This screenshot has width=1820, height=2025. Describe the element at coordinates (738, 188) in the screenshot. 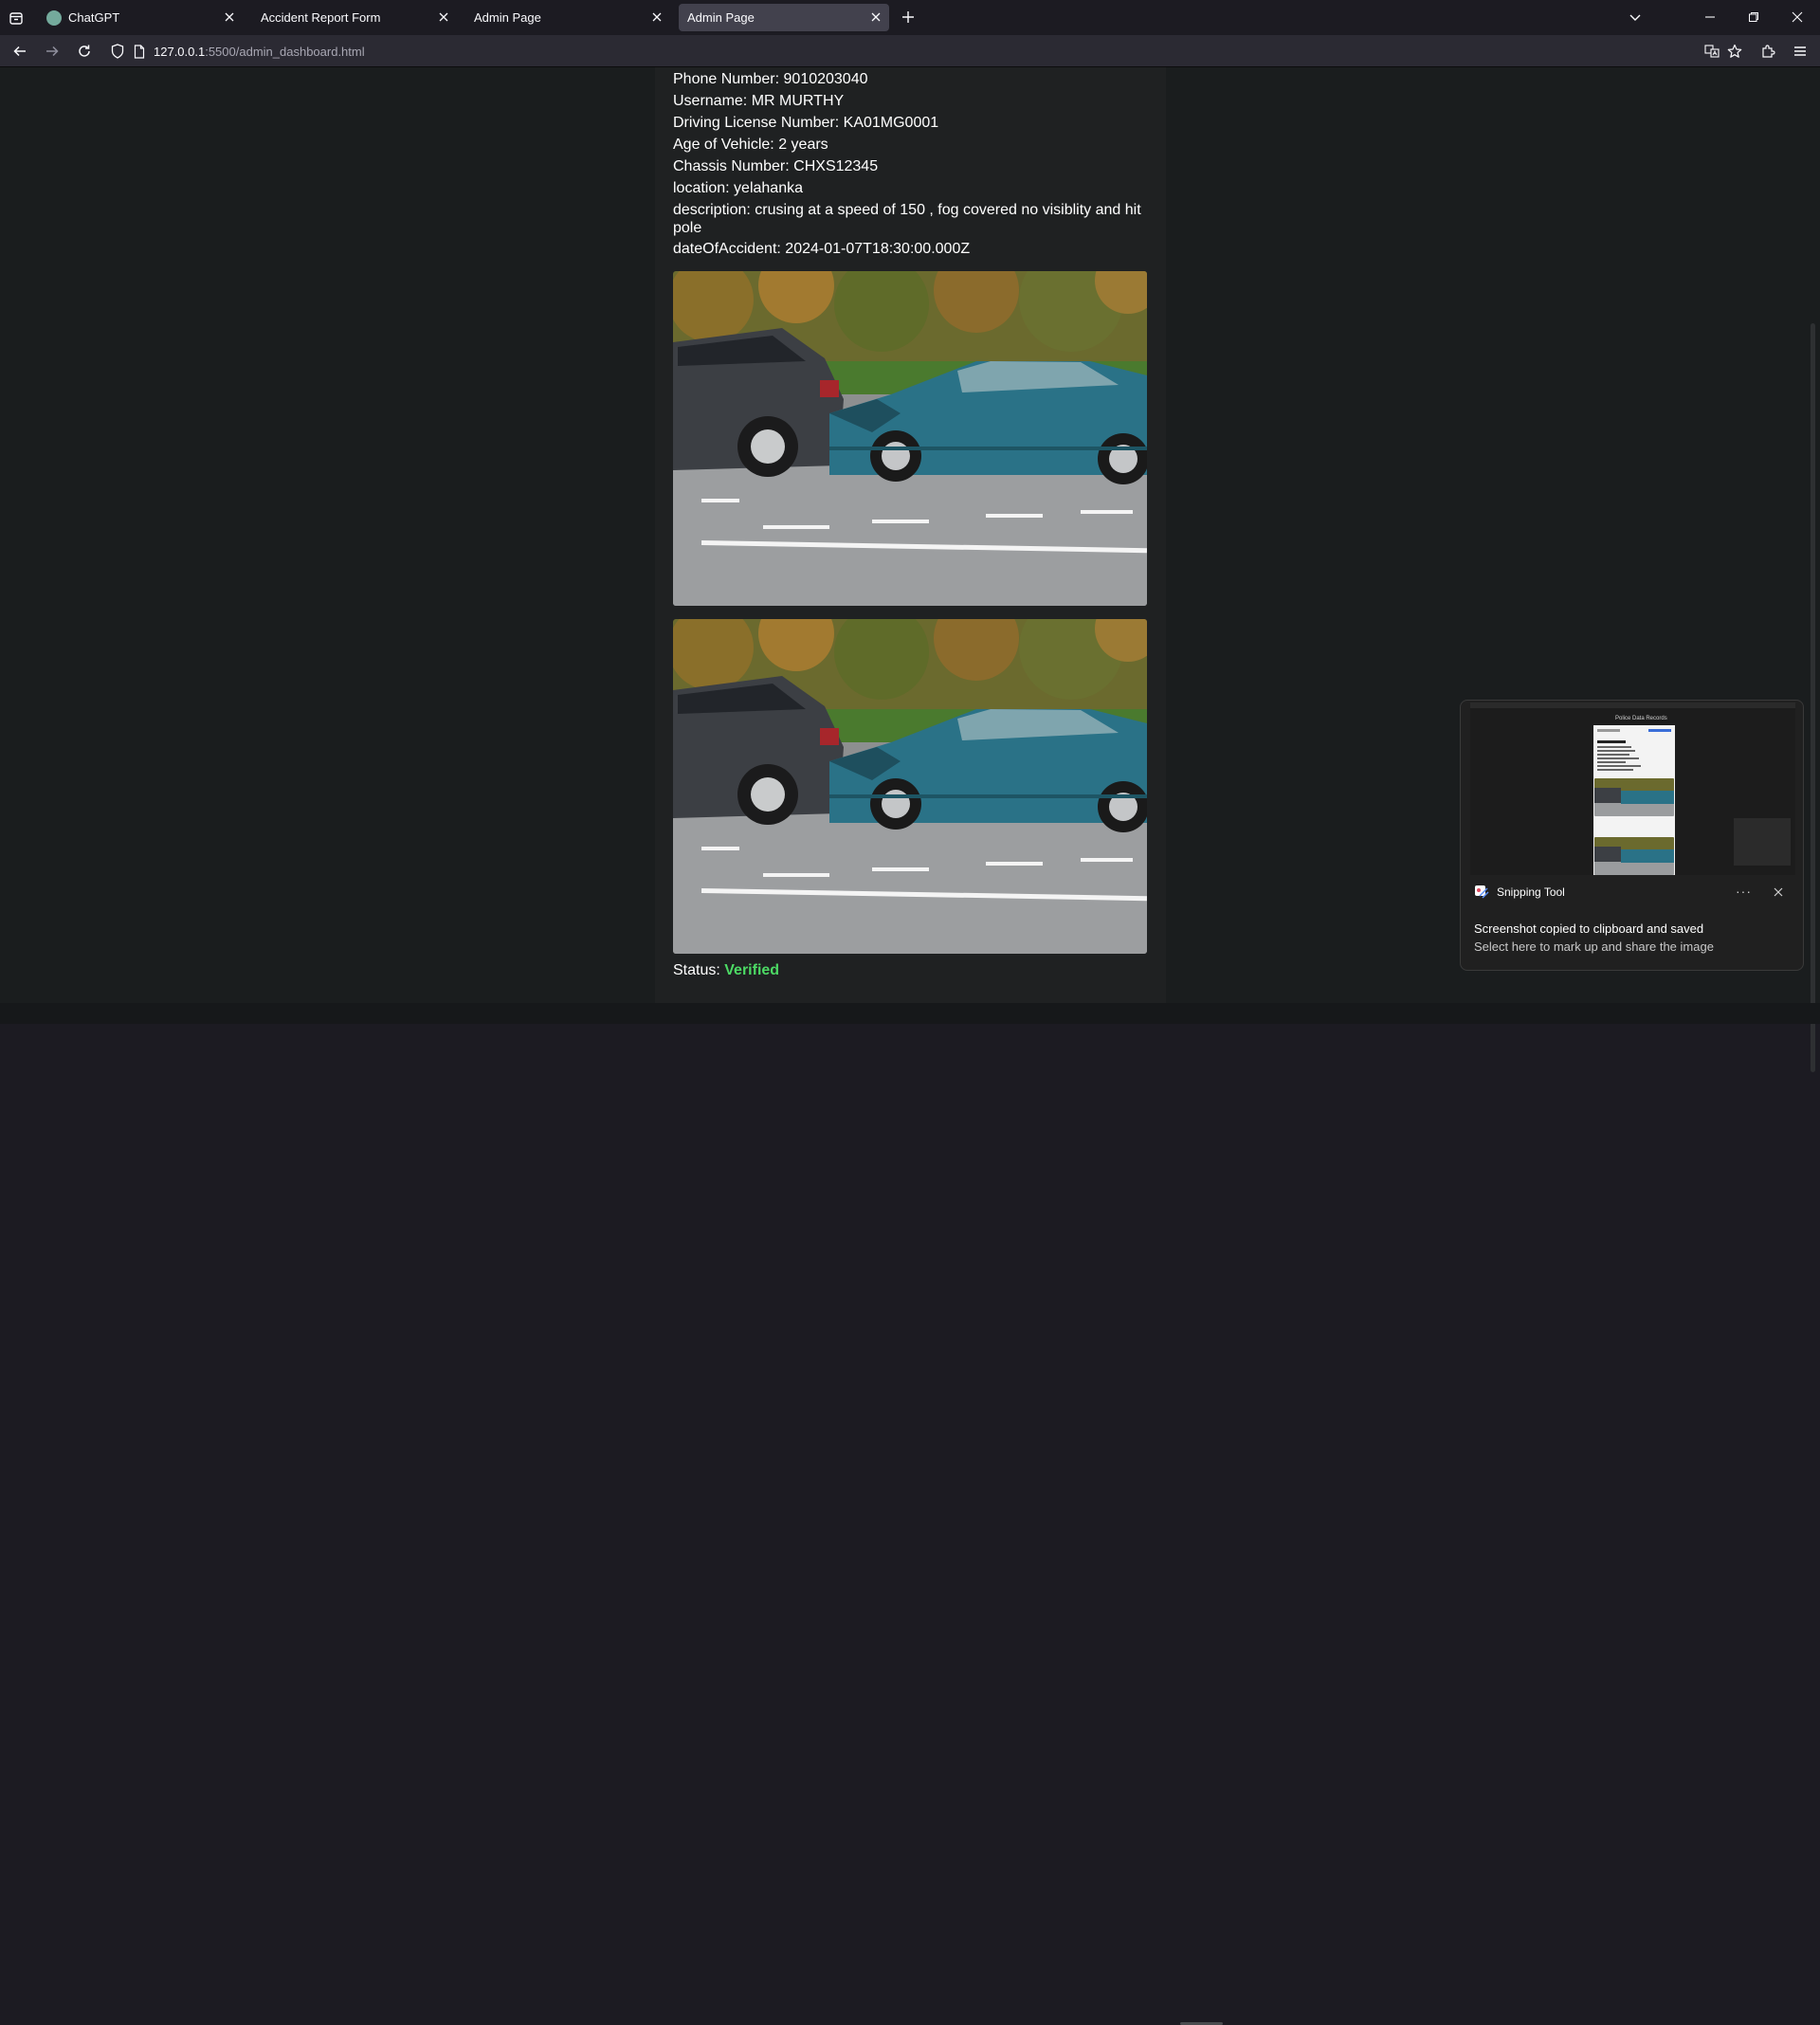

I see `location-line: location: yelahanka` at that location.